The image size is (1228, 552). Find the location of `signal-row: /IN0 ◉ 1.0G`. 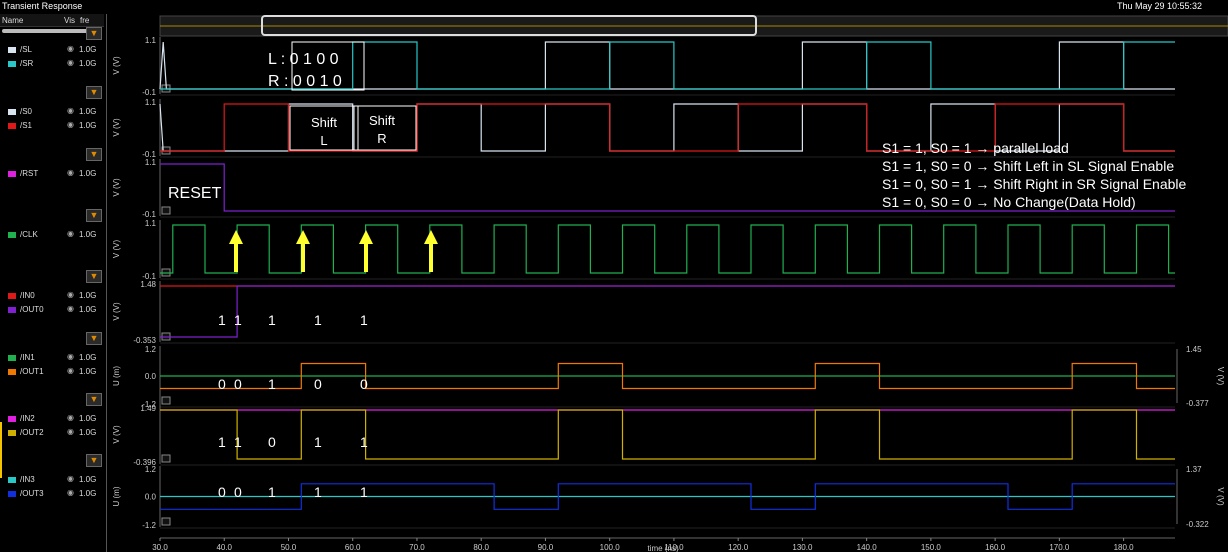

signal-row: /IN0 ◉ 1.0G is located at coordinates (52, 296).